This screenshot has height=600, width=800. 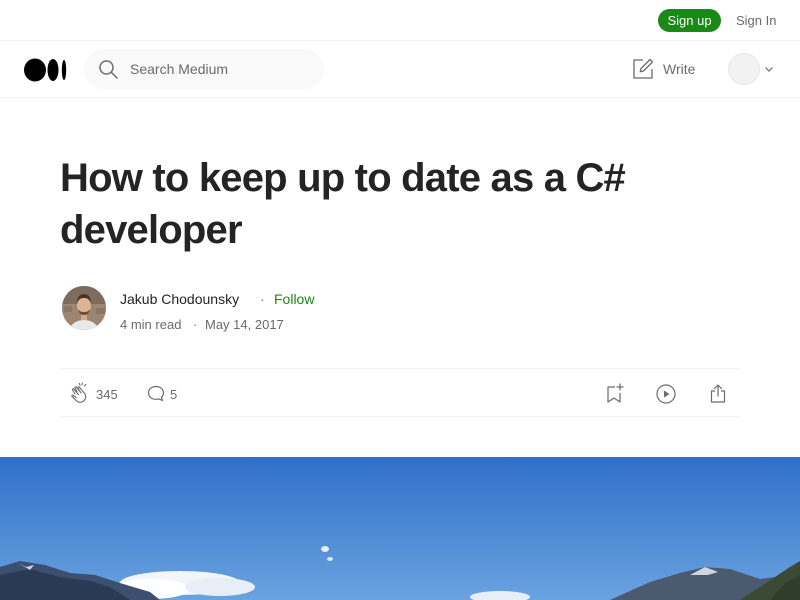 What do you see at coordinates (679, 69) in the screenshot?
I see `write-label: Write` at bounding box center [679, 69].